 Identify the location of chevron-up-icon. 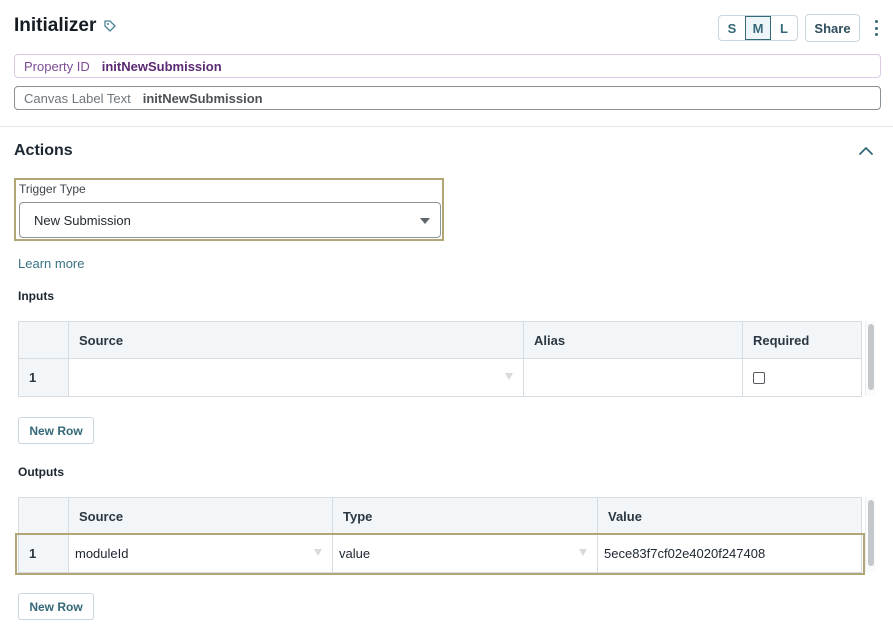
(866, 151).